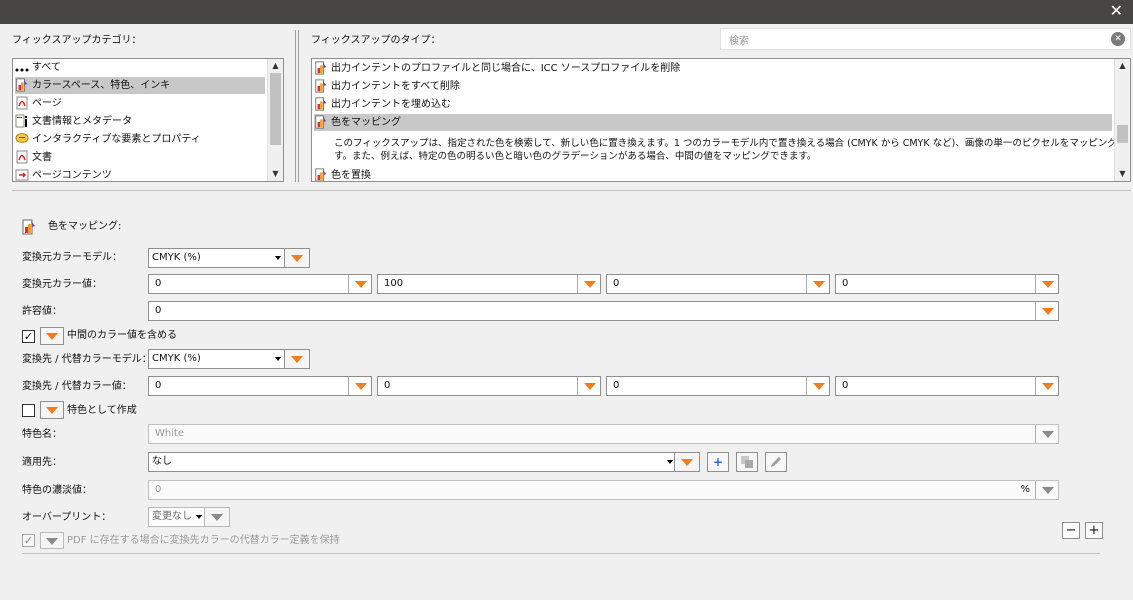 The image size is (1133, 600). What do you see at coordinates (1094, 530) in the screenshot?
I see `add-rule-button: +` at bounding box center [1094, 530].